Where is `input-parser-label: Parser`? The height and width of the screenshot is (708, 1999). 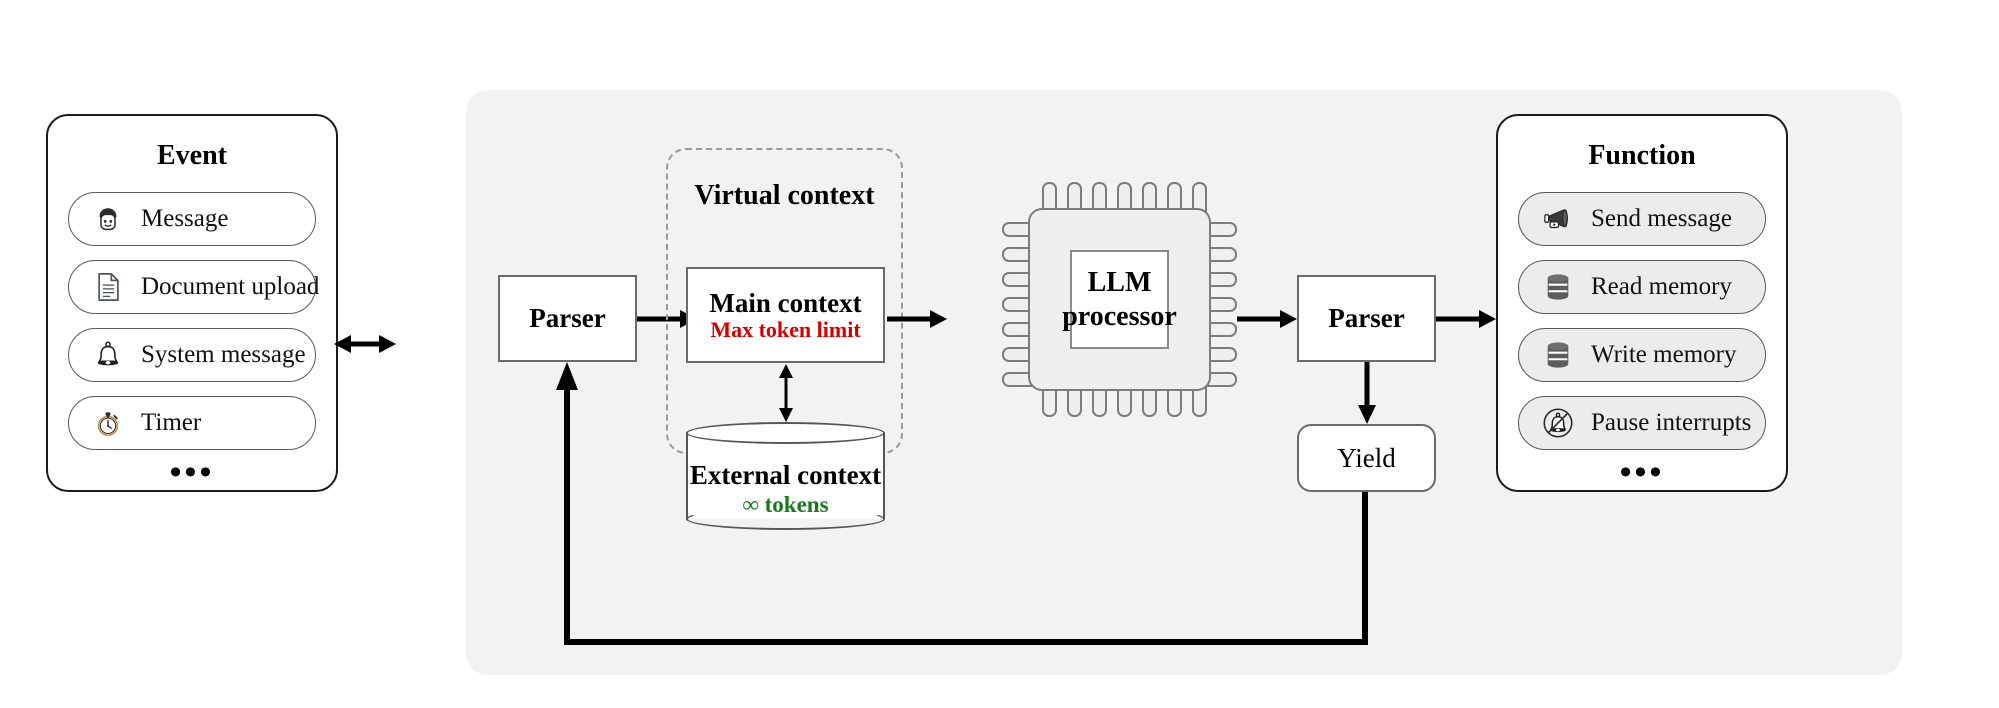
input-parser-label: Parser is located at coordinates (567, 318).